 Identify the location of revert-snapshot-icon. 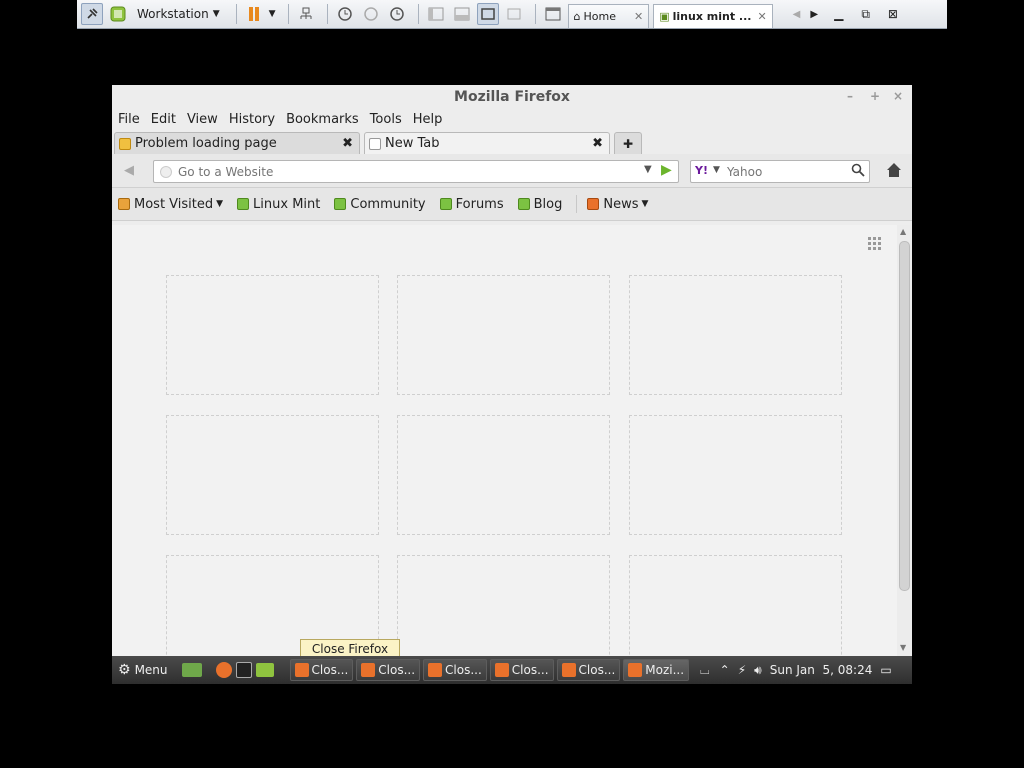
(371, 14).